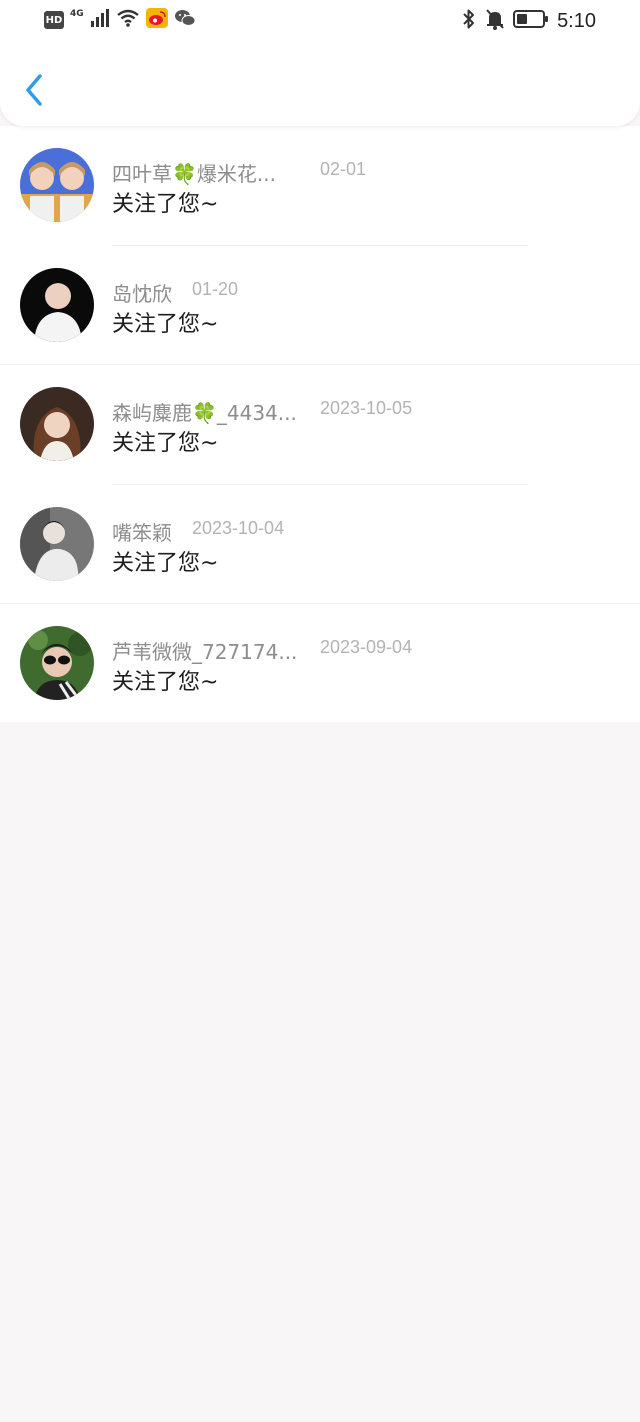 Image resolution: width=640 pixels, height=1422 pixels. What do you see at coordinates (366, 647) in the screenshot?
I see `notification-time: 2023-09-04` at bounding box center [366, 647].